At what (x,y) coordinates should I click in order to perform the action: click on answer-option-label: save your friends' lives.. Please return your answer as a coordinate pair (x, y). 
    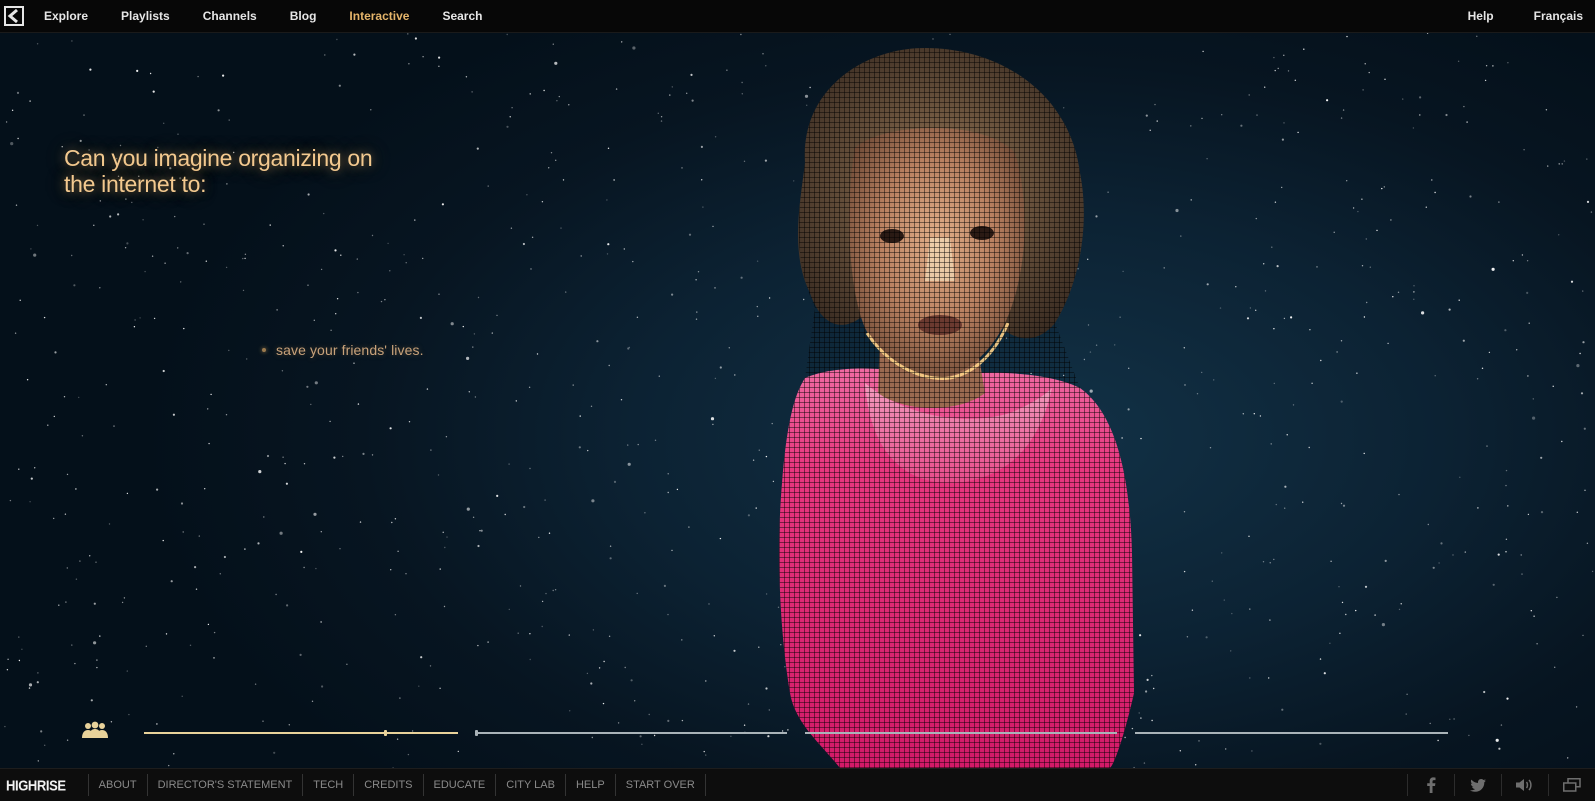
    Looking at the image, I should click on (350, 350).